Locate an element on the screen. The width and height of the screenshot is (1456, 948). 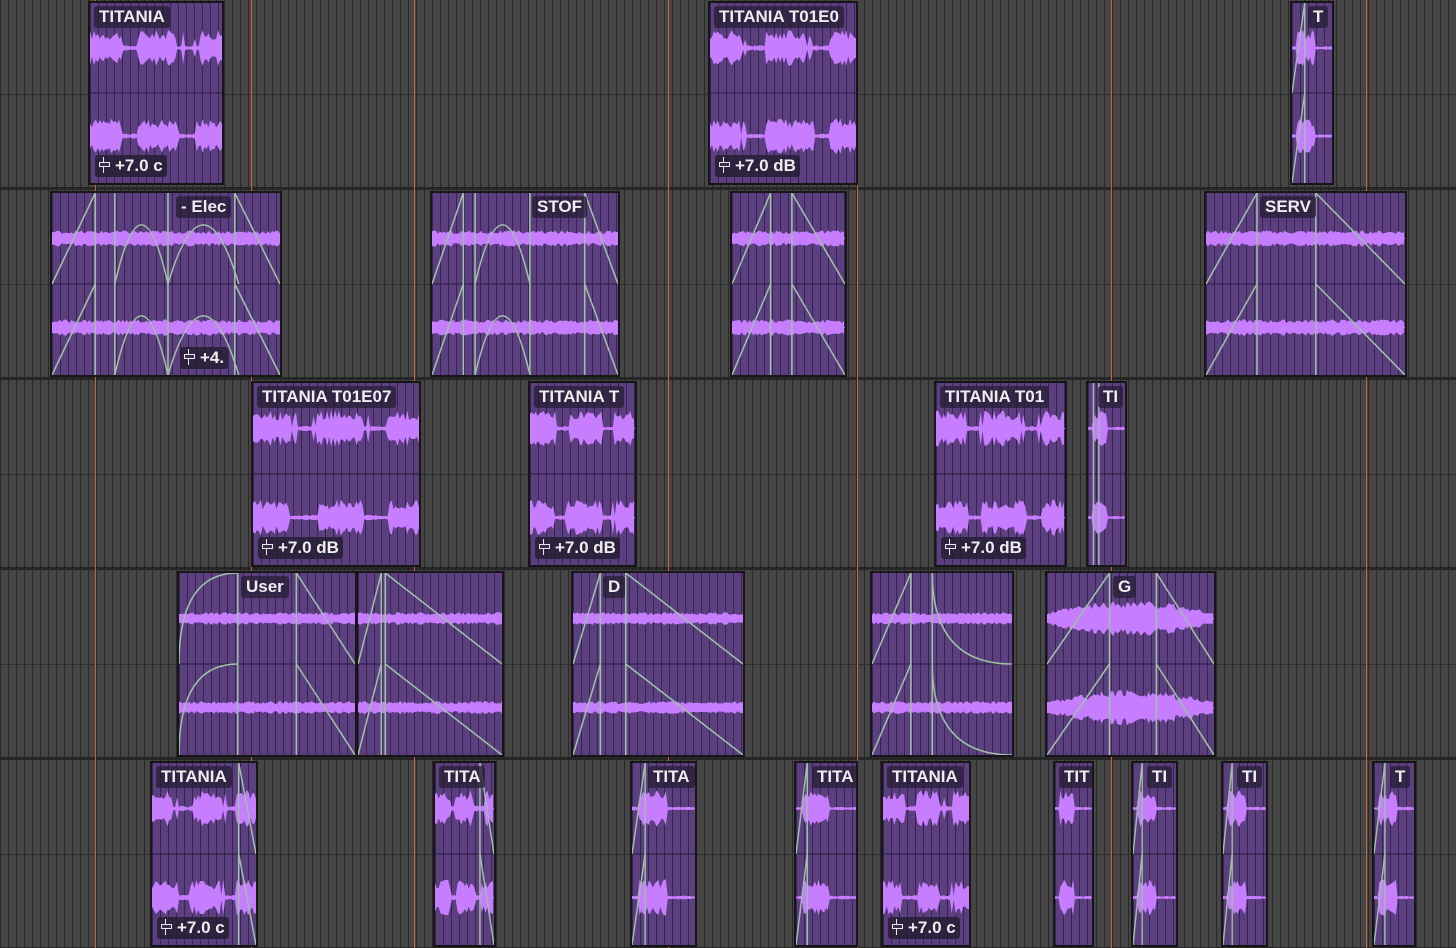
audio-clip: STOF is located at coordinates (525, 284).